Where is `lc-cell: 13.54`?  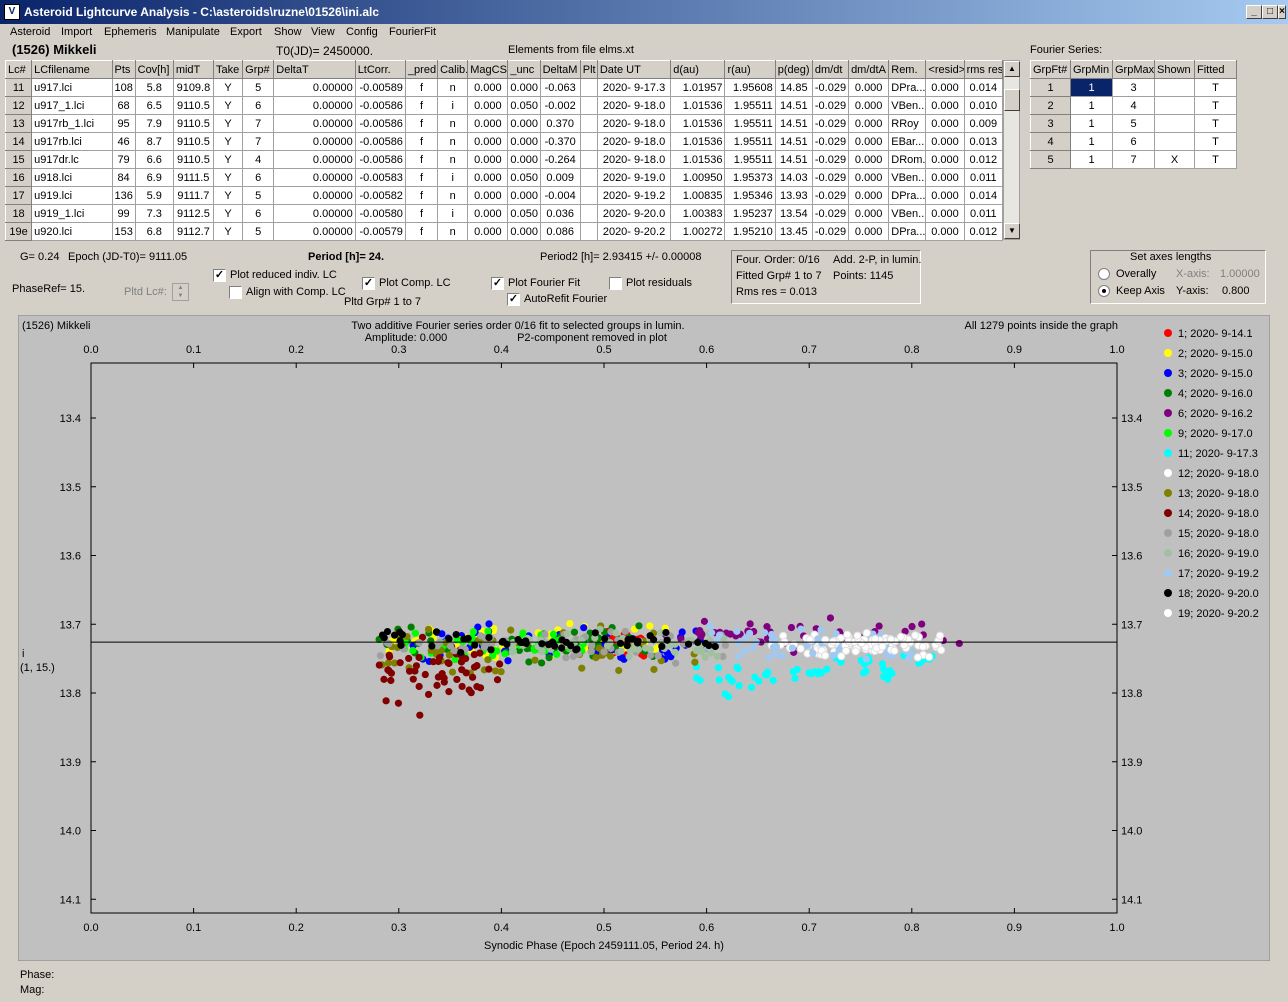
lc-cell: 13.54 is located at coordinates (793, 213).